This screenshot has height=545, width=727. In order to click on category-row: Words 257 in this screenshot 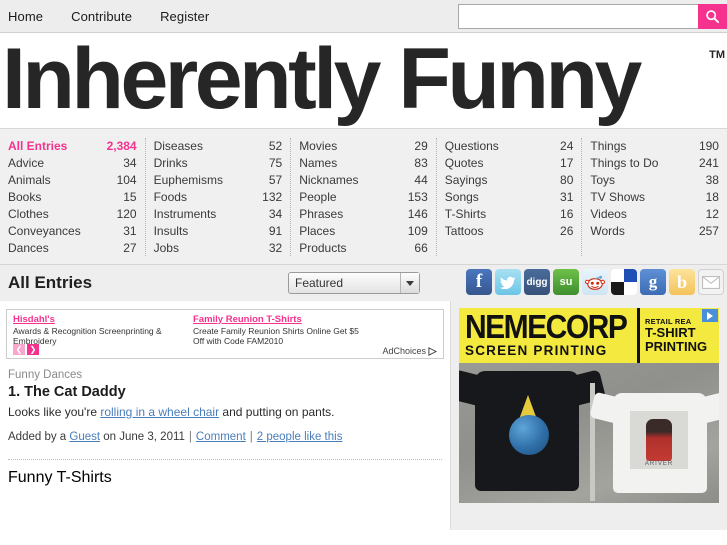, I will do `click(654, 231)`.